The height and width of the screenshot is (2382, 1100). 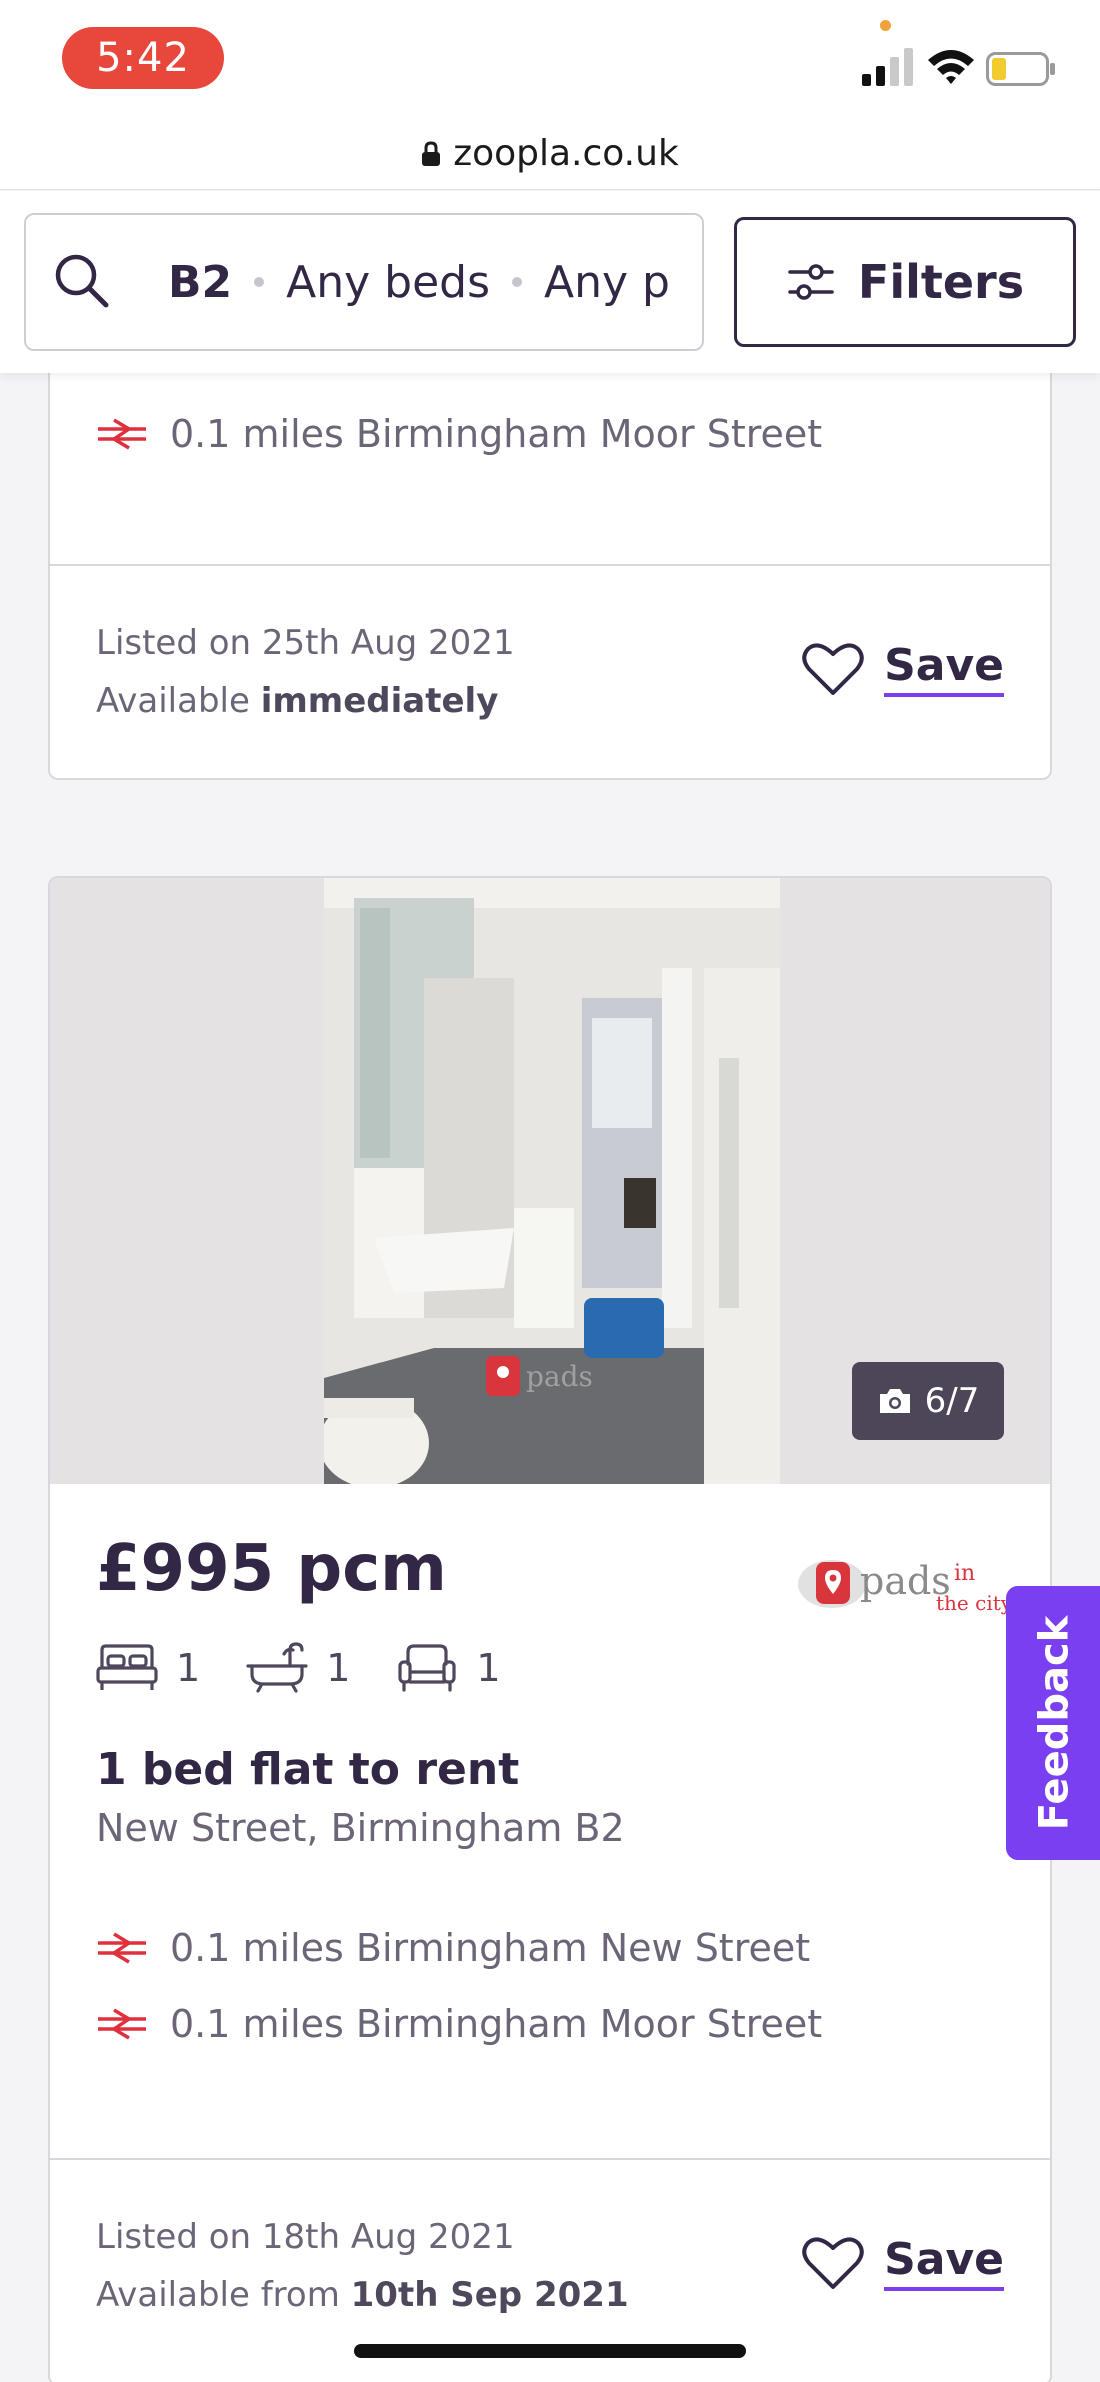 I want to click on availability-prefix: Available, so click(x=173, y=701).